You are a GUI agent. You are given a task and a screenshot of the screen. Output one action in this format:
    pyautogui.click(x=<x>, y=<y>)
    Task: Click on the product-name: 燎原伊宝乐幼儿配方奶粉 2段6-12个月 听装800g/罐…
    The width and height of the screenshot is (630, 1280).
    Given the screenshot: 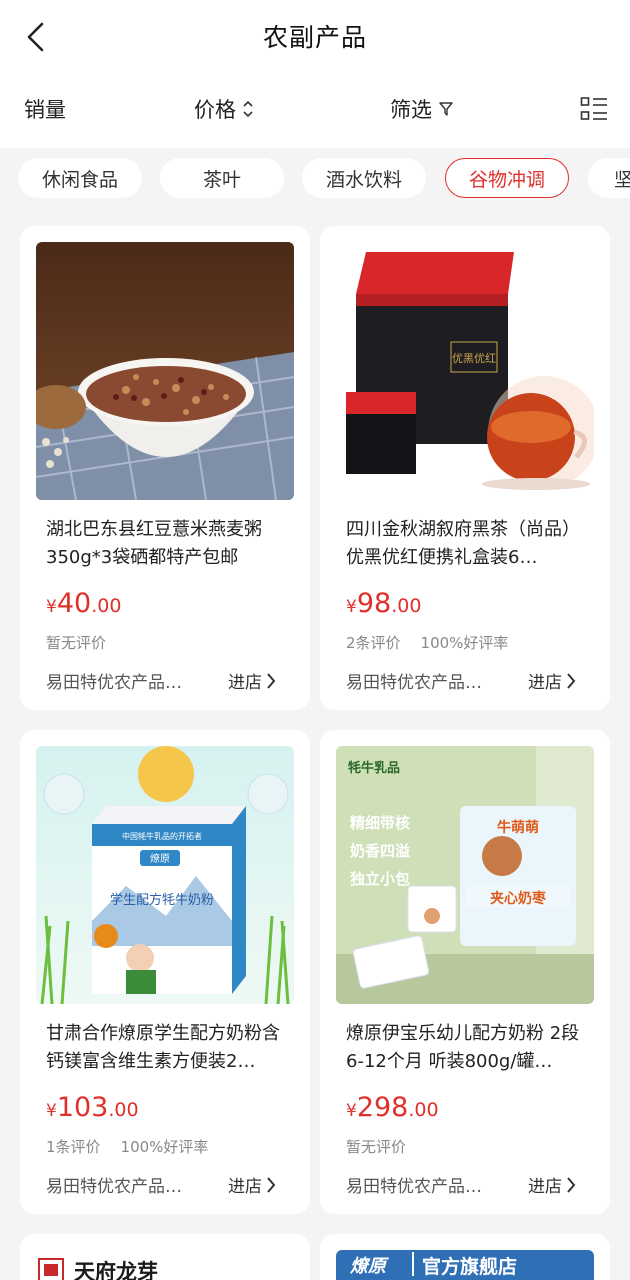 What is the action you would take?
    pyautogui.click(x=463, y=1047)
    